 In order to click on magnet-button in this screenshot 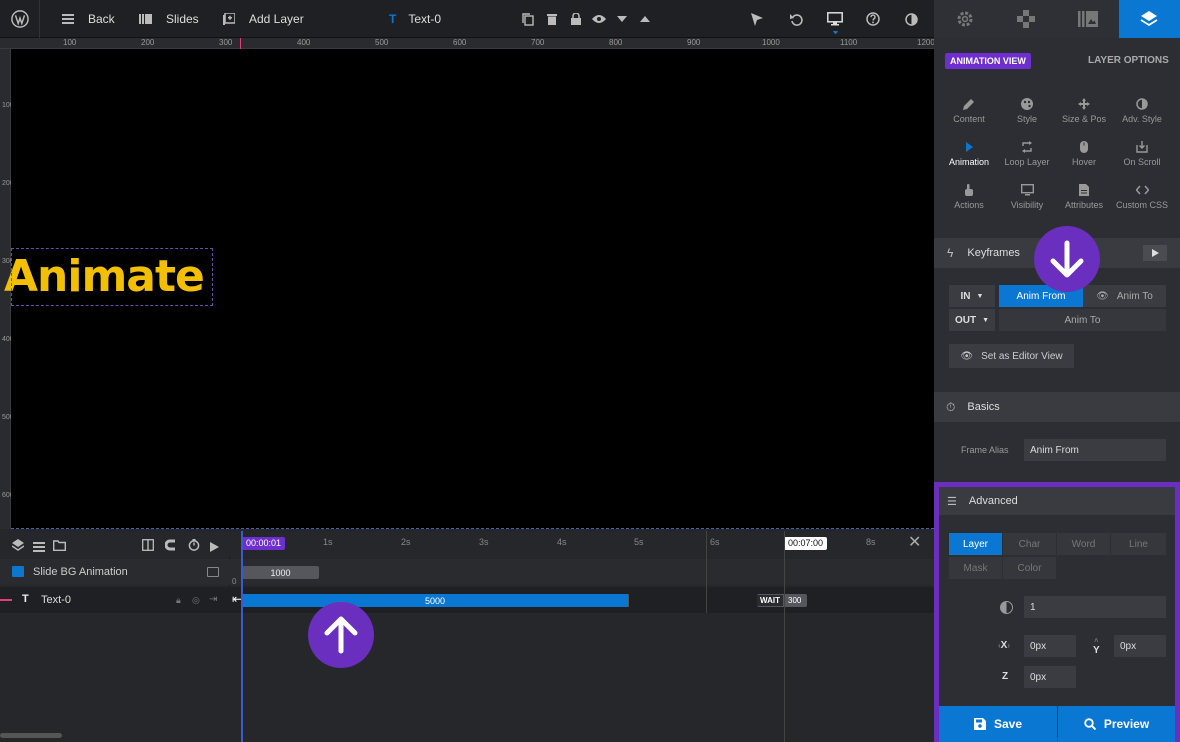, I will do `click(170, 547)`.